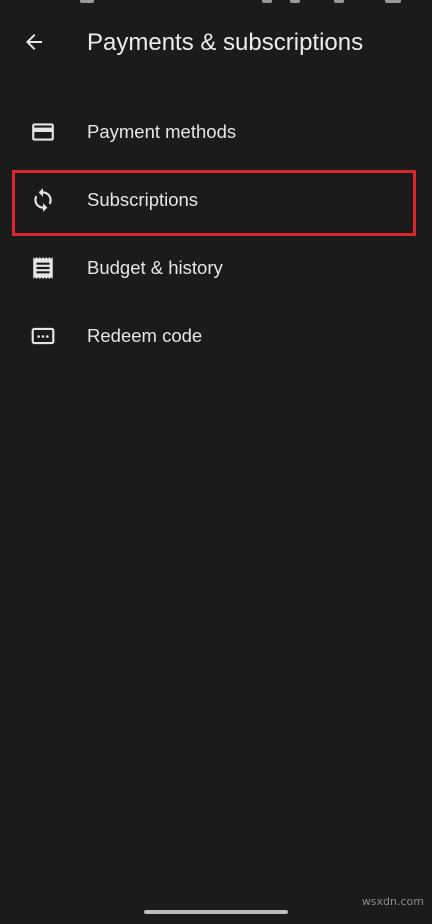  What do you see at coordinates (216, 336) in the screenshot?
I see `menu-item-redeem-code: Redeem code` at bounding box center [216, 336].